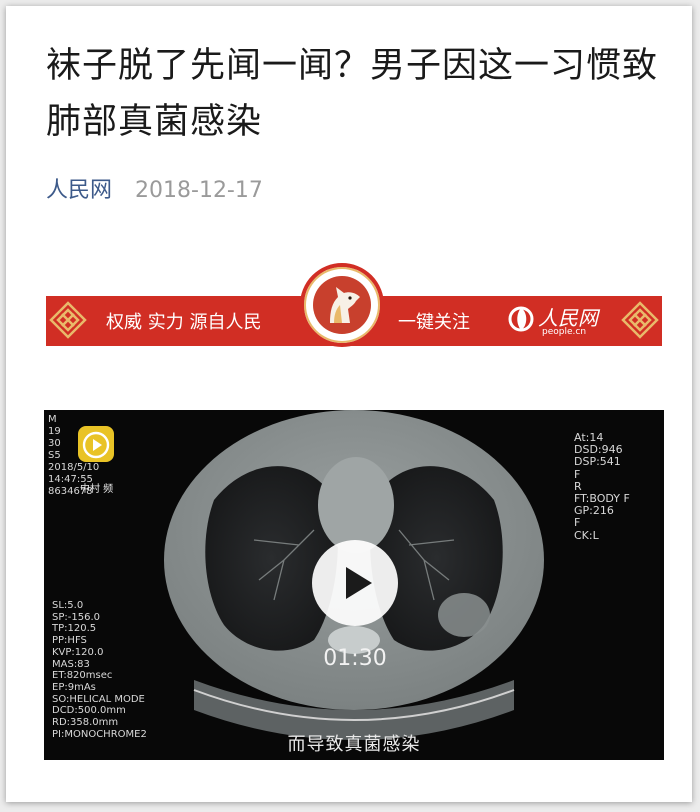 The image size is (700, 812). Describe the element at coordinates (96, 444) in the screenshot. I see `video-app-icon` at that location.